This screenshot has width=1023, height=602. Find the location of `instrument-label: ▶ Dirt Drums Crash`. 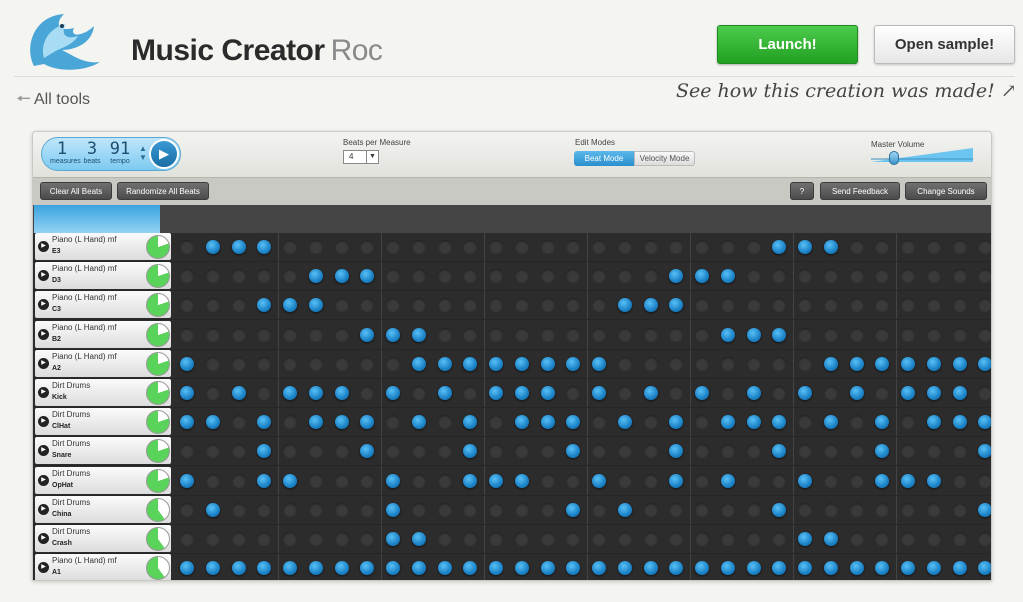

instrument-label: ▶ Dirt Drums Crash is located at coordinates (103, 538).